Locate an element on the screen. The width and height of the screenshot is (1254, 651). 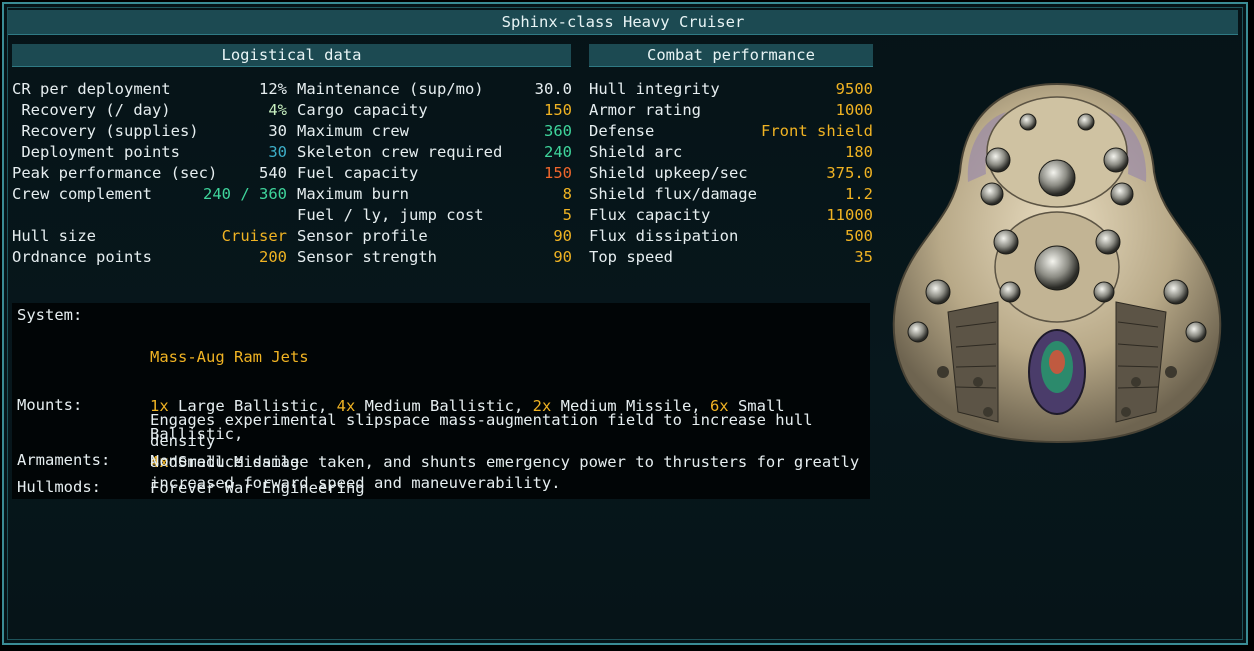
mount-count: 2x is located at coordinates (542, 406).